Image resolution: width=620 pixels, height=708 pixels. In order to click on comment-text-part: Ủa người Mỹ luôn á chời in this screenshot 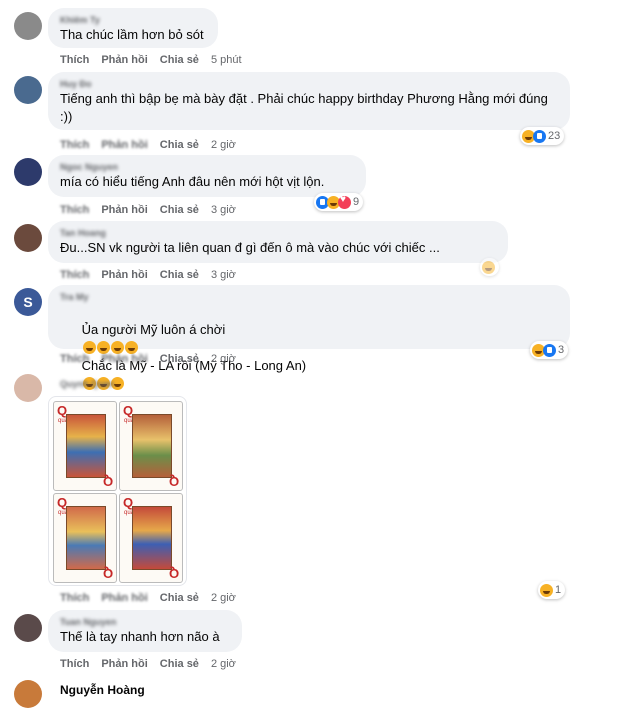, I will do `click(153, 329)`.